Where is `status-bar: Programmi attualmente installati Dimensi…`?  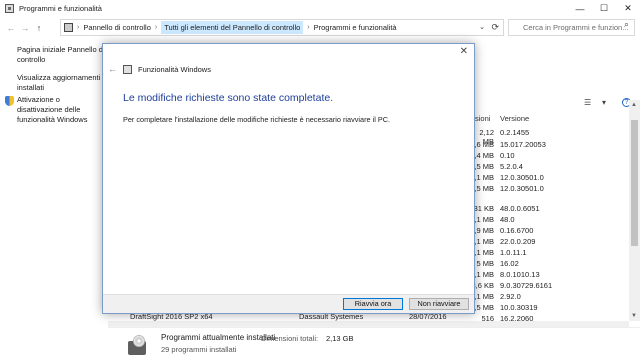
status-bar: Programmi attualmente installati Dimensi… is located at coordinates (374, 344).